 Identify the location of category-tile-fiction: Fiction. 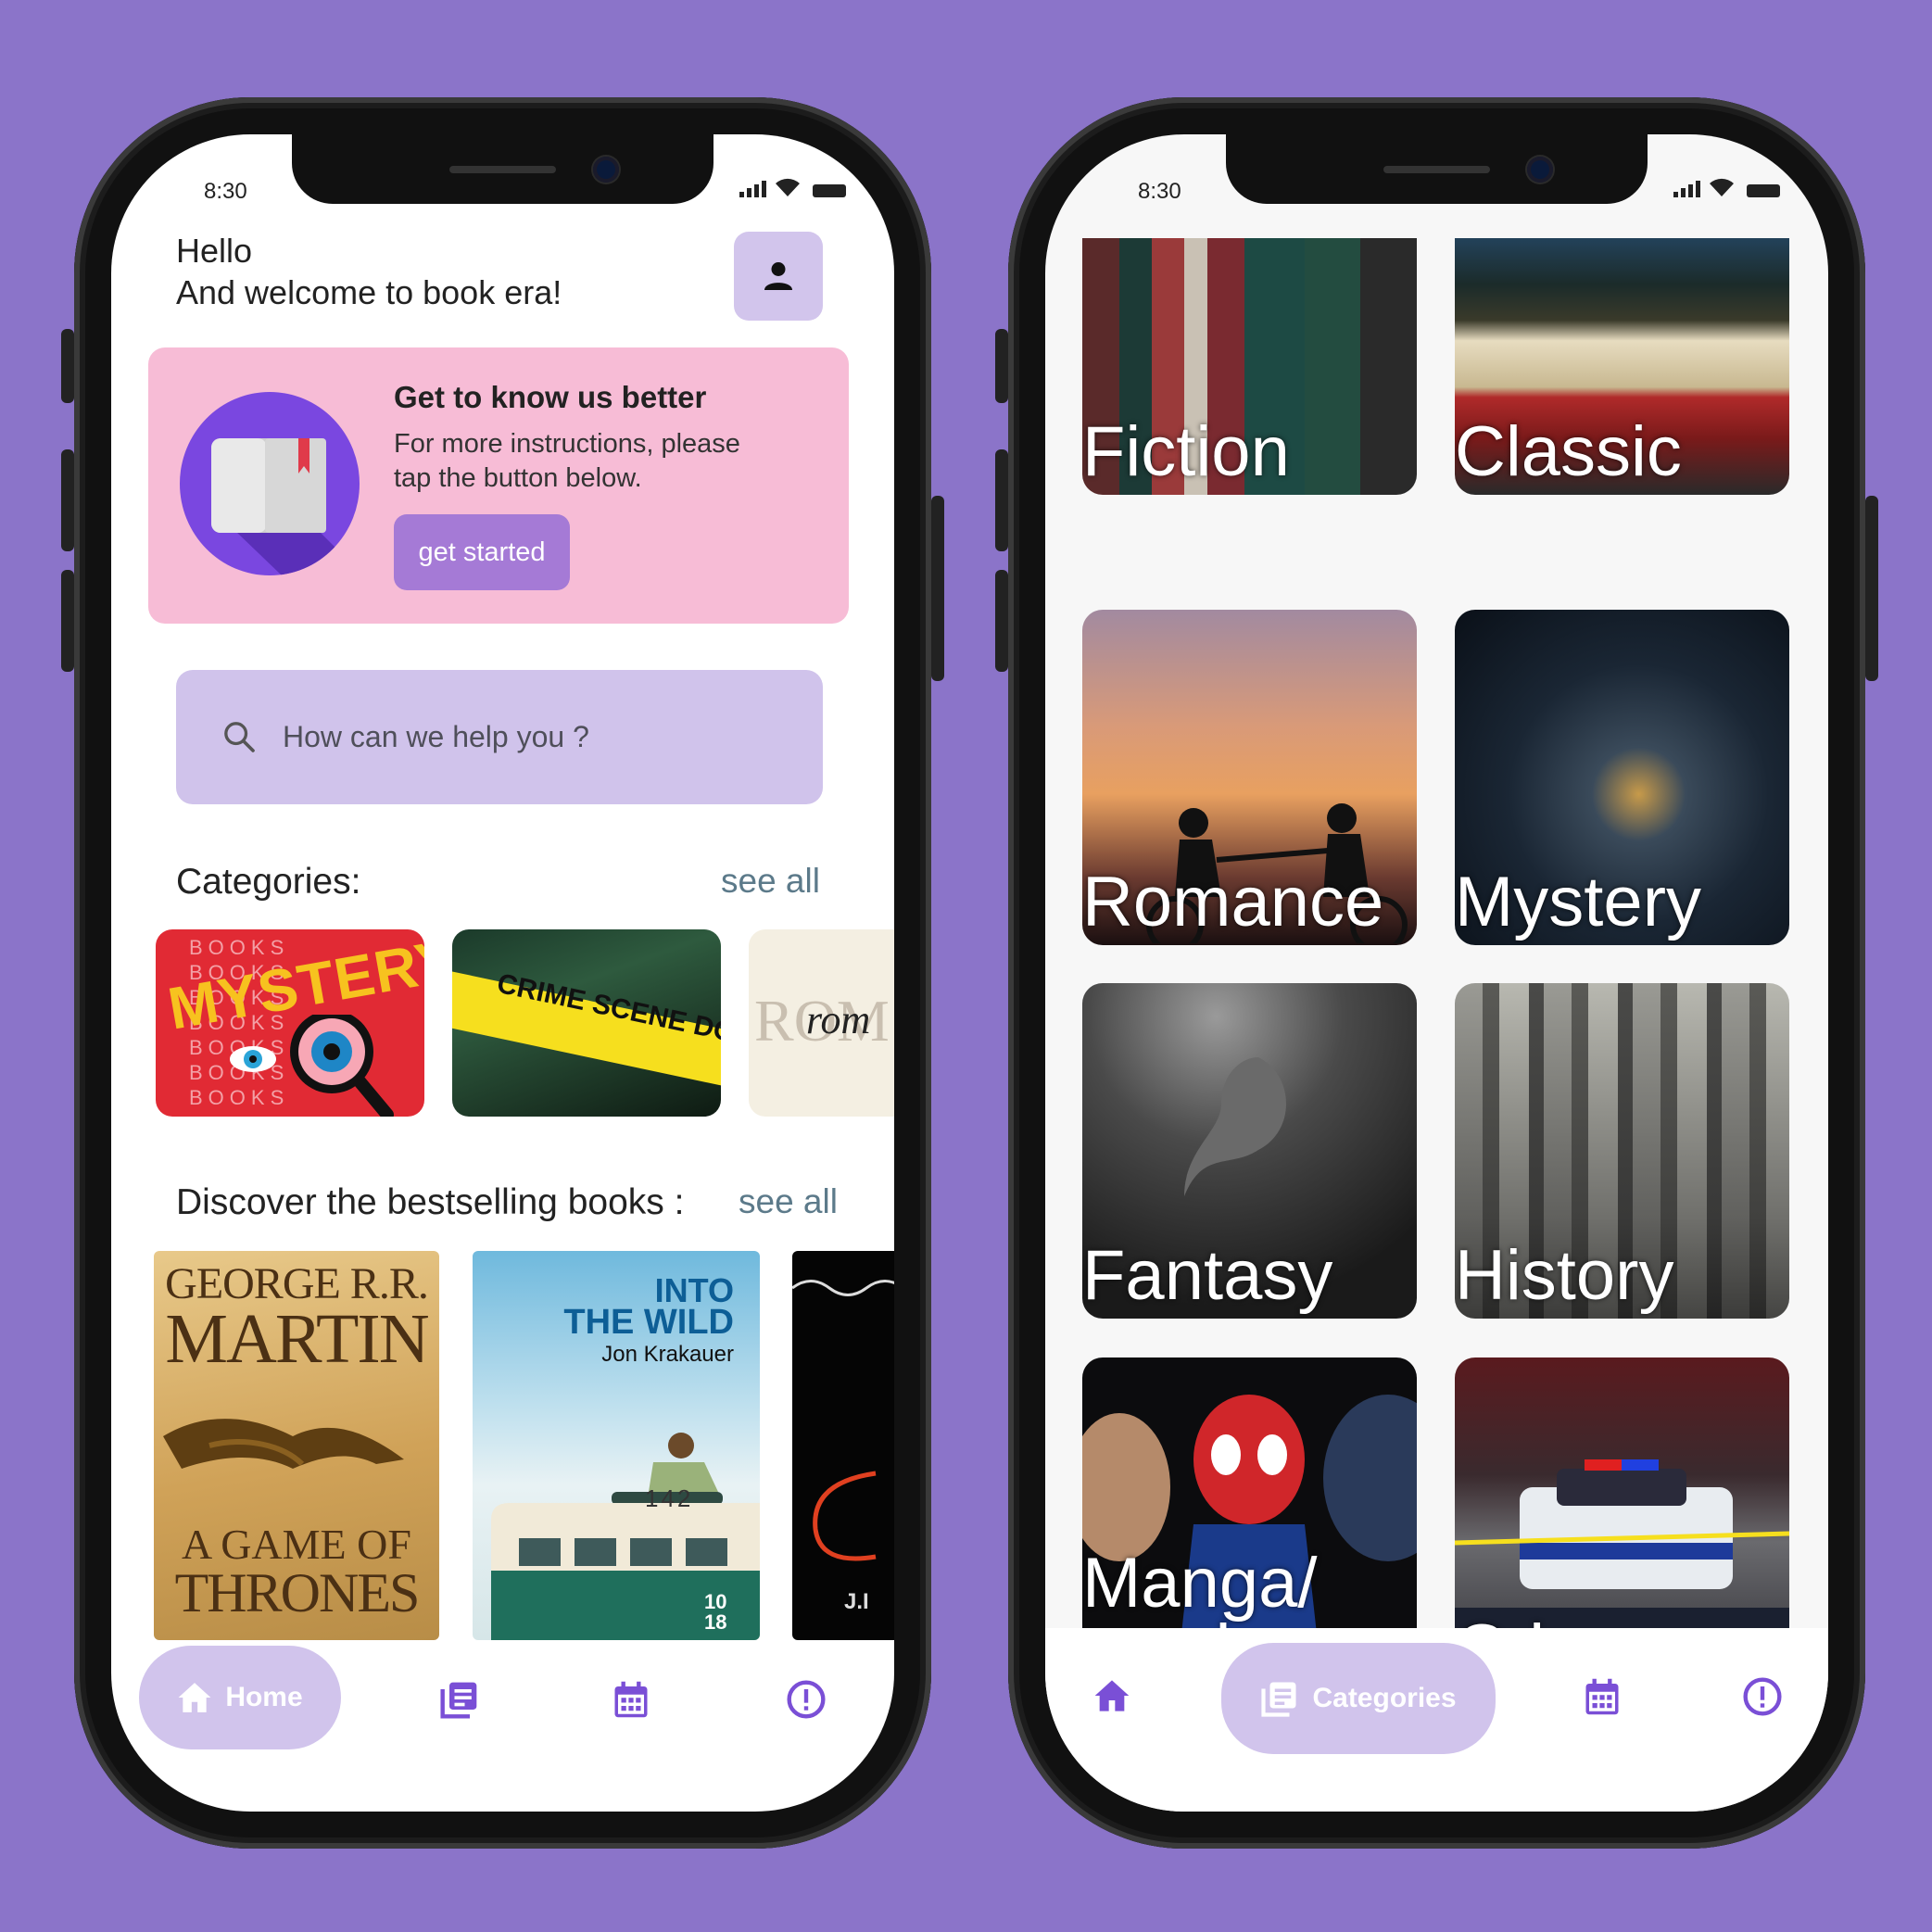
(1249, 367).